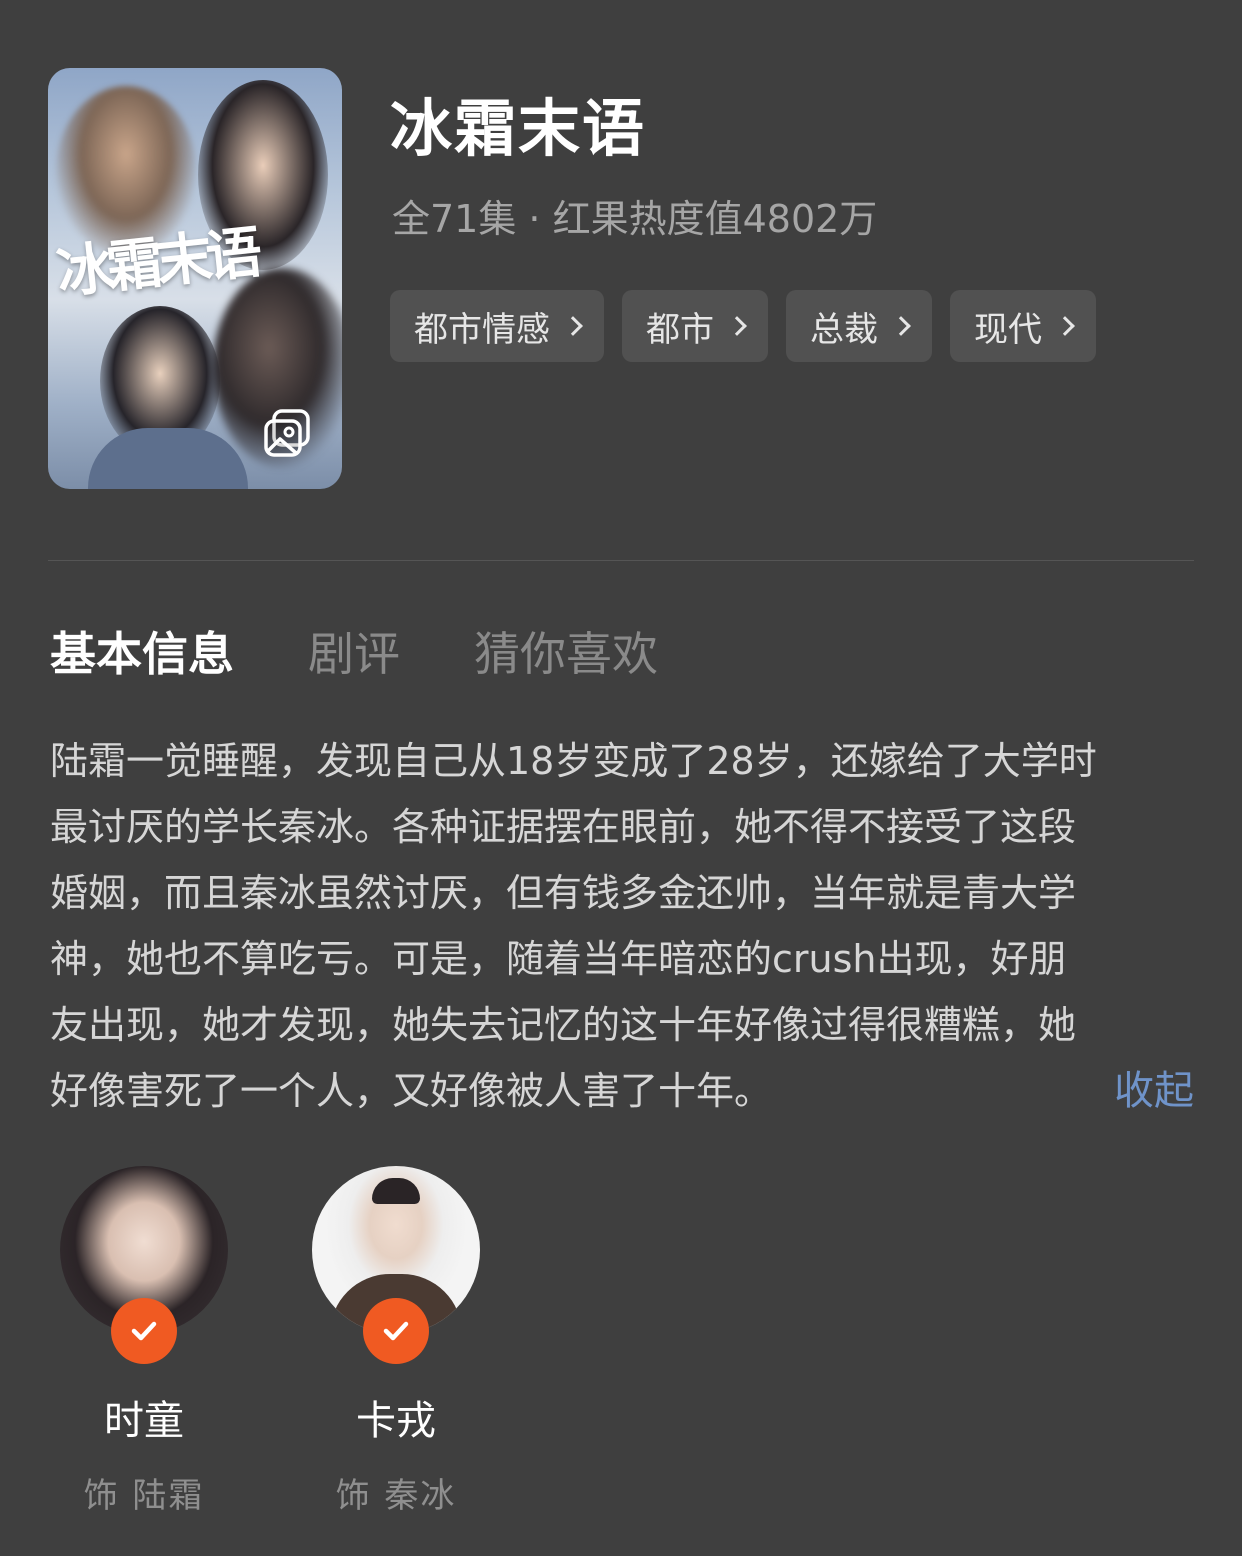 The width and height of the screenshot is (1242, 1556). What do you see at coordinates (558, 959) in the screenshot?
I see `synopsis-line: 神，她也不算吃亏。可是，随着当年暗恋的crush出现，好朋` at bounding box center [558, 959].